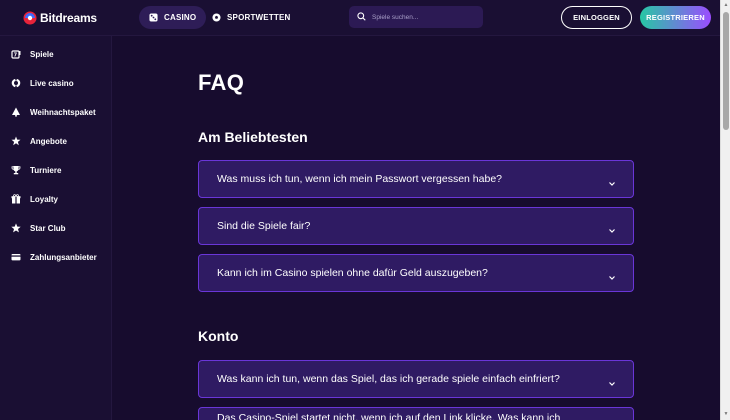 Image resolution: width=730 pixels, height=420 pixels. I want to click on sidebar-item-label: Live casino, so click(52, 83).